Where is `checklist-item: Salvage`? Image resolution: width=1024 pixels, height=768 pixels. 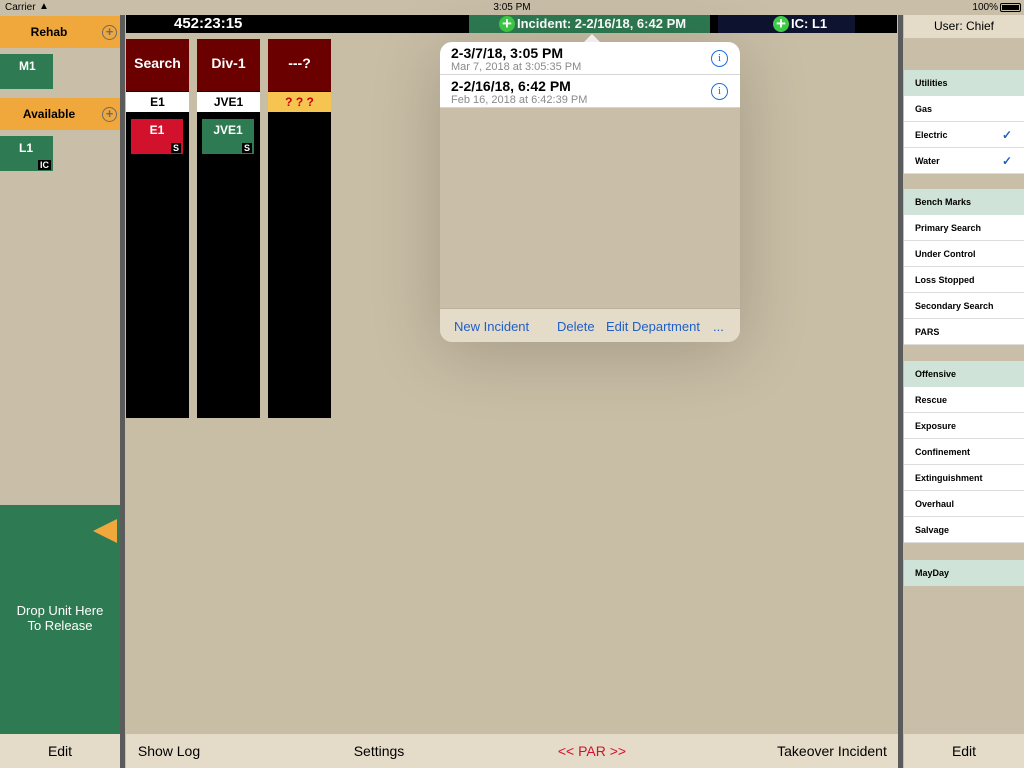
checklist-item: Salvage is located at coordinates (964, 530).